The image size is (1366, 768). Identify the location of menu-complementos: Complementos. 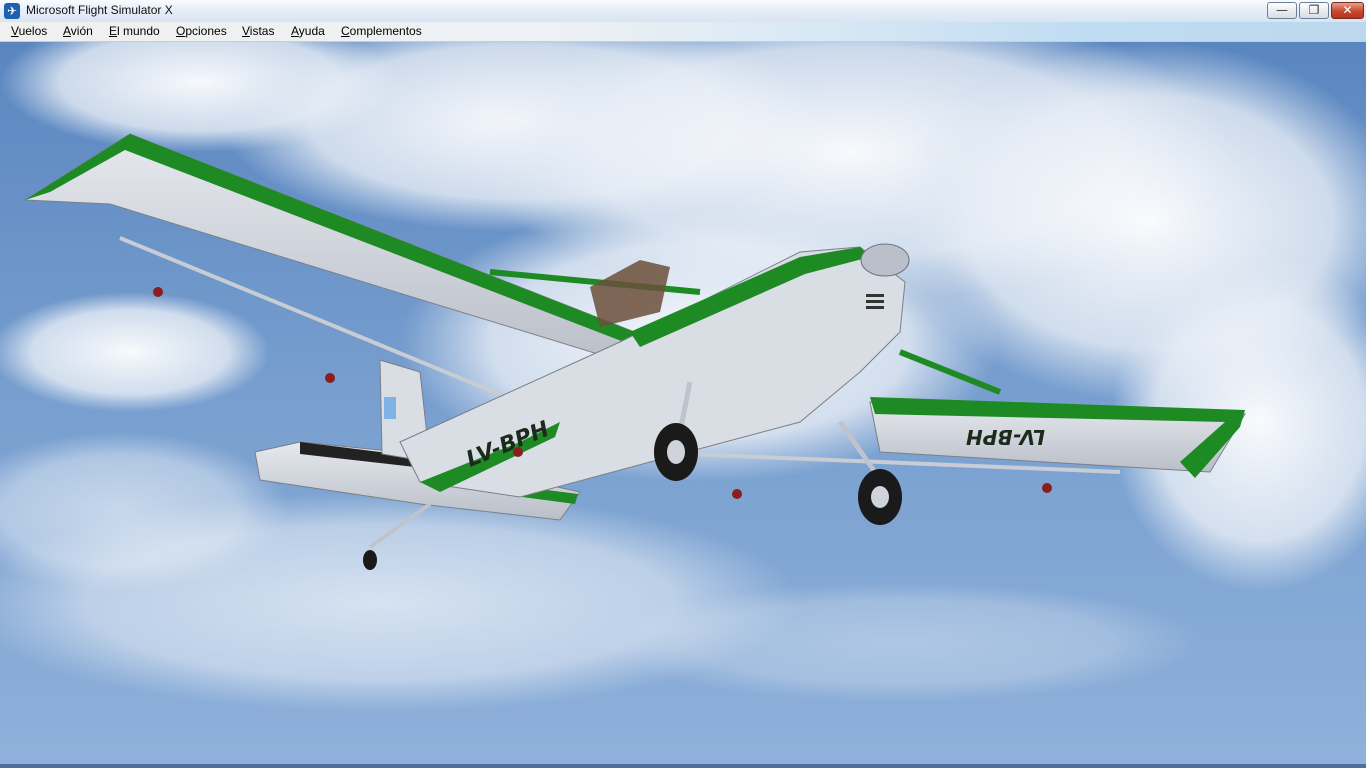
(381, 31).